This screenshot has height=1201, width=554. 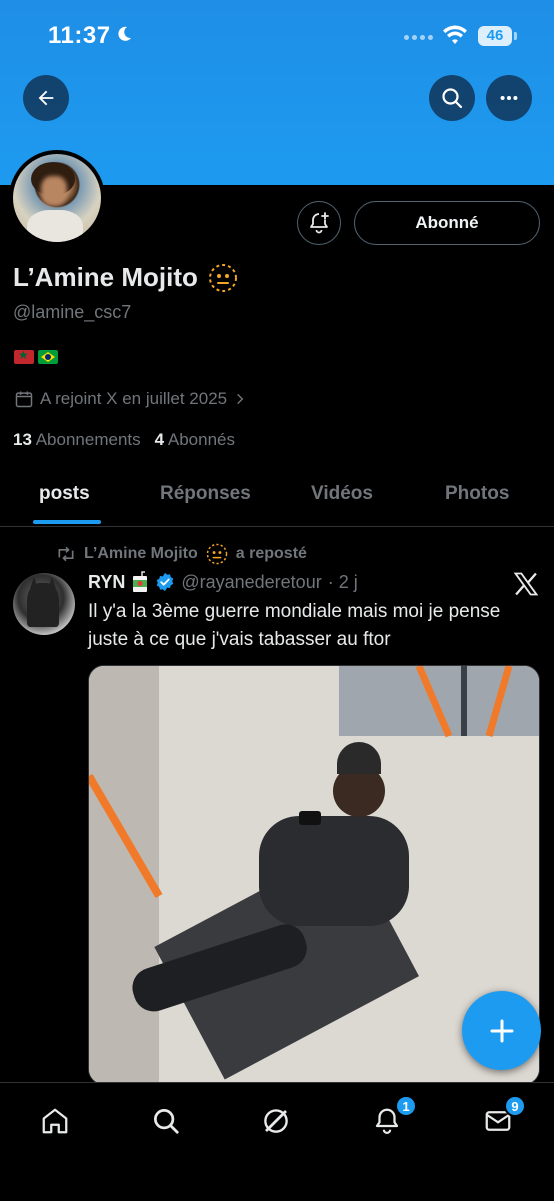 What do you see at coordinates (251, 582) in the screenshot?
I see `post-author-handle: @rayanederetour` at bounding box center [251, 582].